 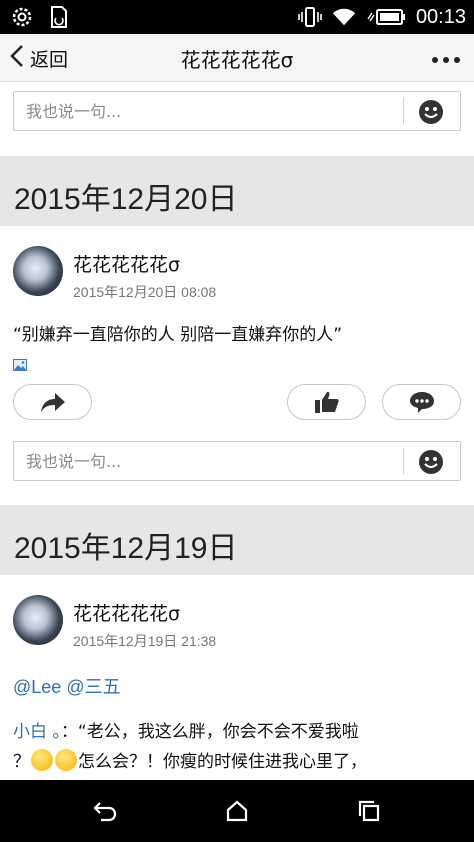 I want to click on settings-icon, so click(x=22, y=17).